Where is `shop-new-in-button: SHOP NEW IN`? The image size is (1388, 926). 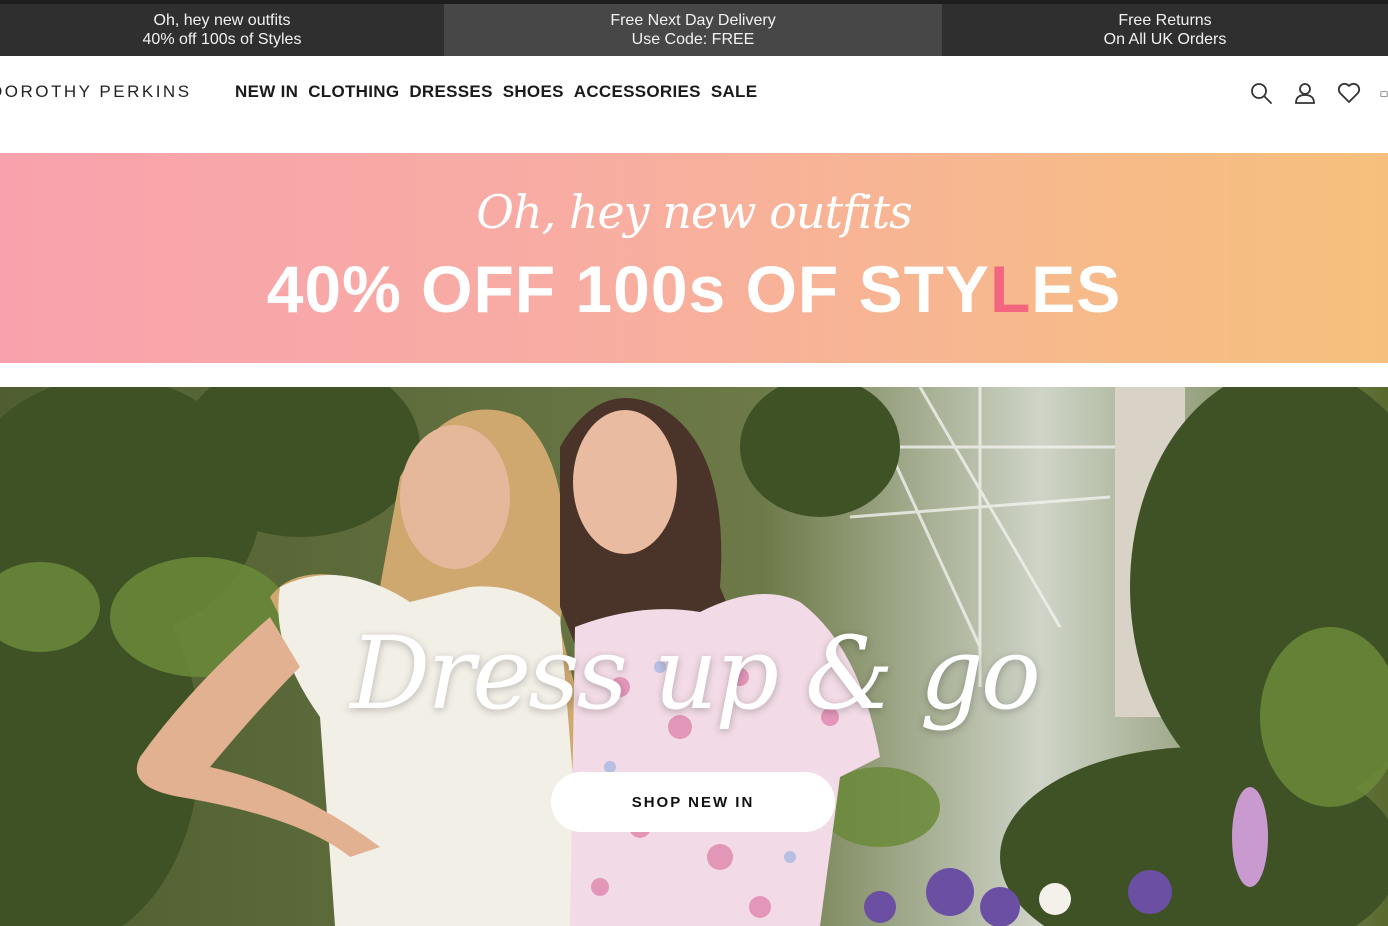 shop-new-in-button: SHOP NEW IN is located at coordinates (693, 802).